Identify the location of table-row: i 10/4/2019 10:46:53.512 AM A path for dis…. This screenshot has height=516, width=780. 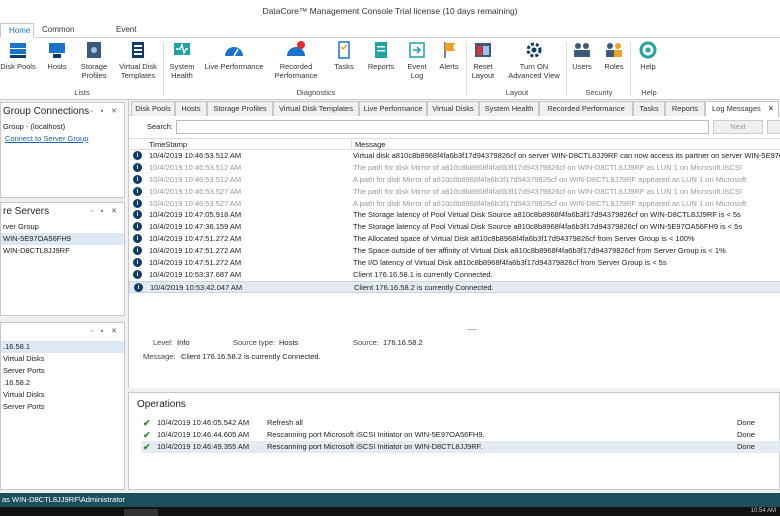
(454, 180).